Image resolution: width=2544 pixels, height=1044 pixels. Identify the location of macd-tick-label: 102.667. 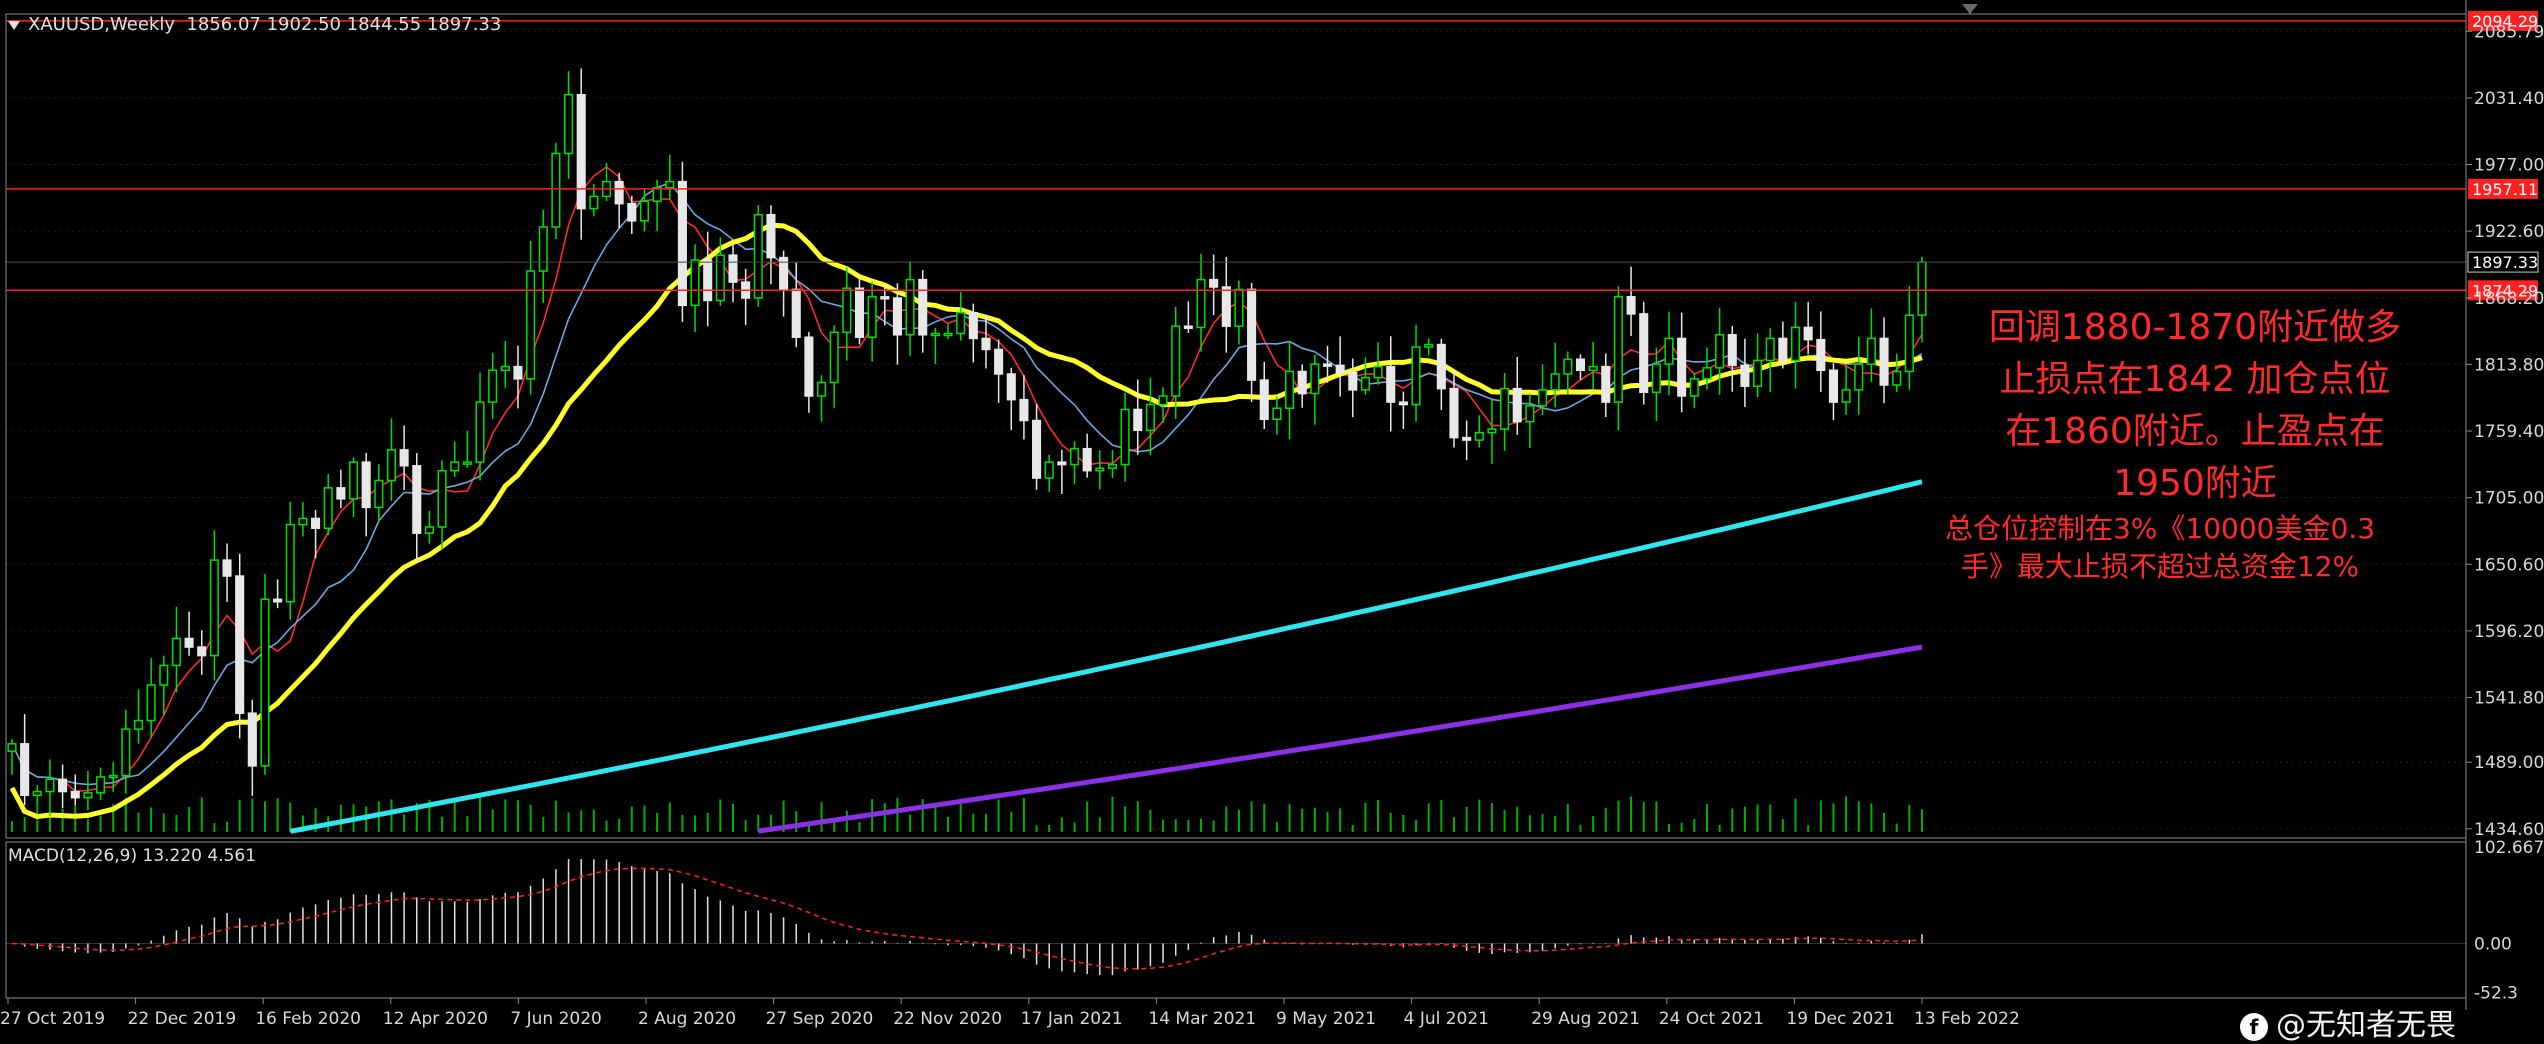
(2509, 848).